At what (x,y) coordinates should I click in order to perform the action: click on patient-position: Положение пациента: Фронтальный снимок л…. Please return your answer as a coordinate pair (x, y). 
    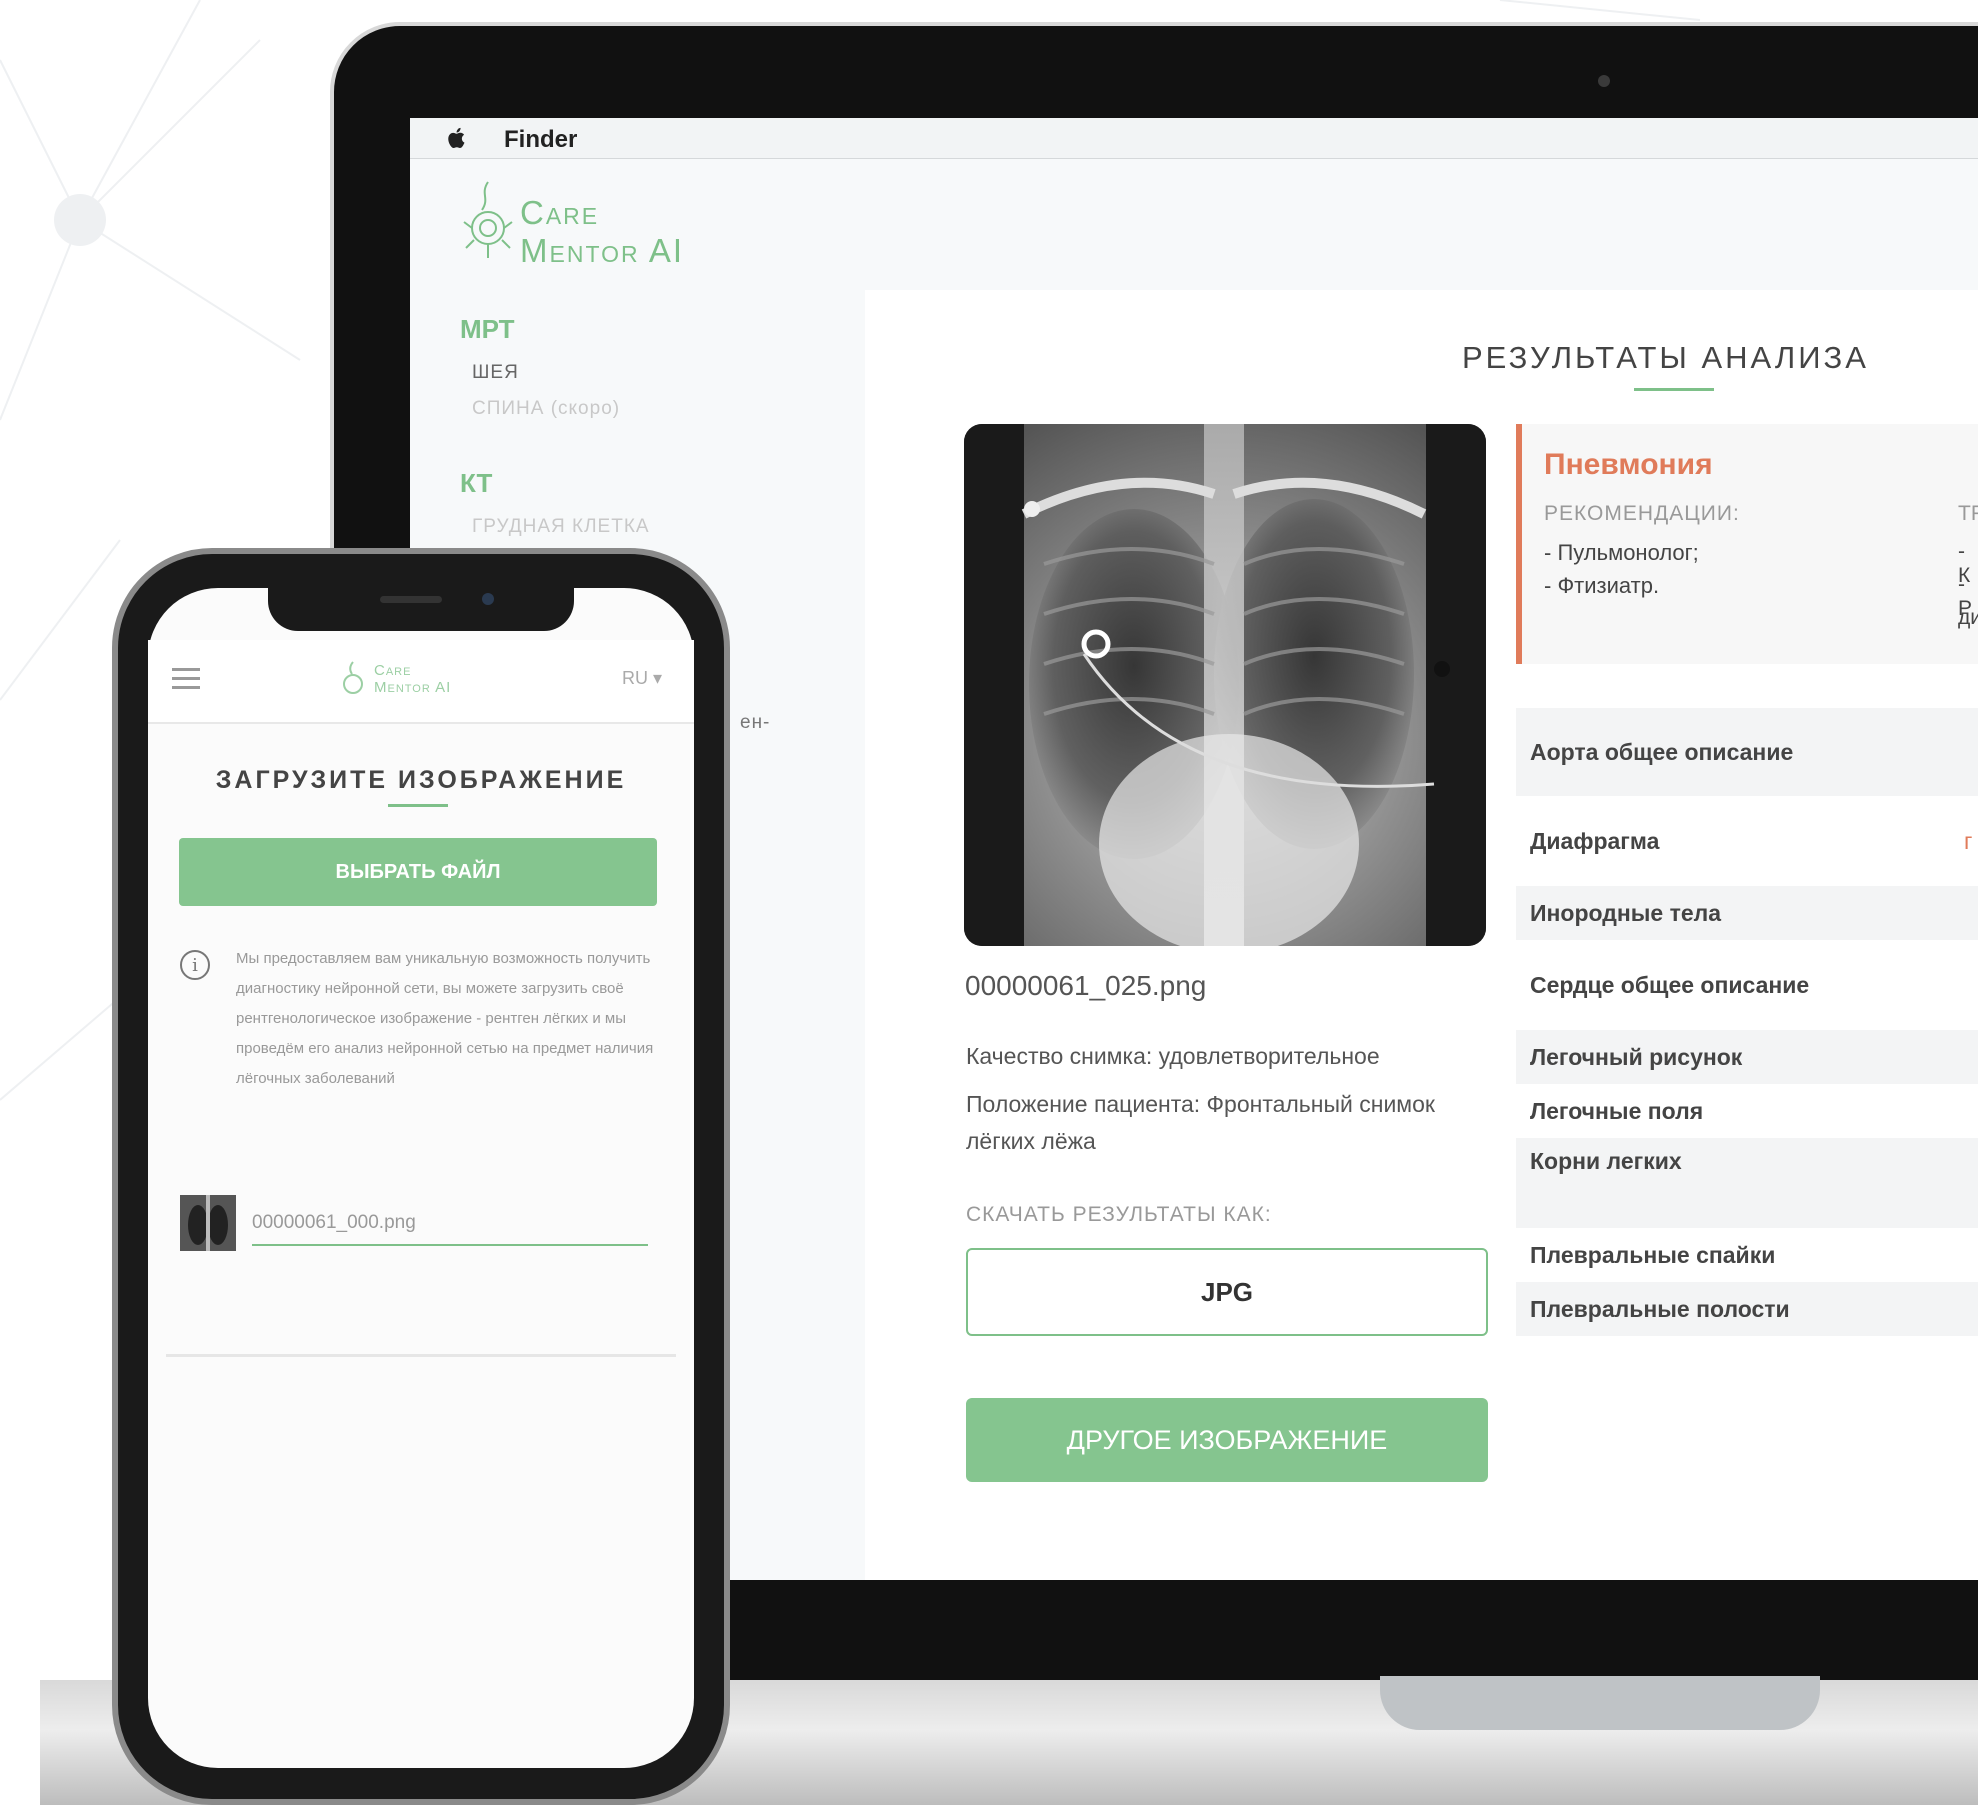
    Looking at the image, I should click on (1200, 1122).